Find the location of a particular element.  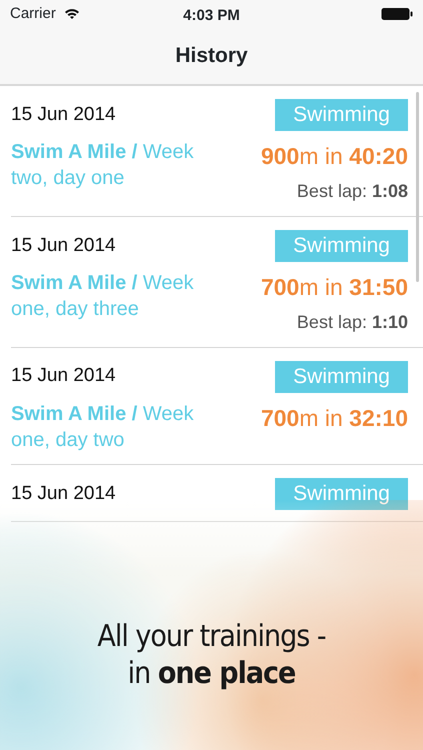

workout-result: 700m in 31:50 is located at coordinates (334, 287).